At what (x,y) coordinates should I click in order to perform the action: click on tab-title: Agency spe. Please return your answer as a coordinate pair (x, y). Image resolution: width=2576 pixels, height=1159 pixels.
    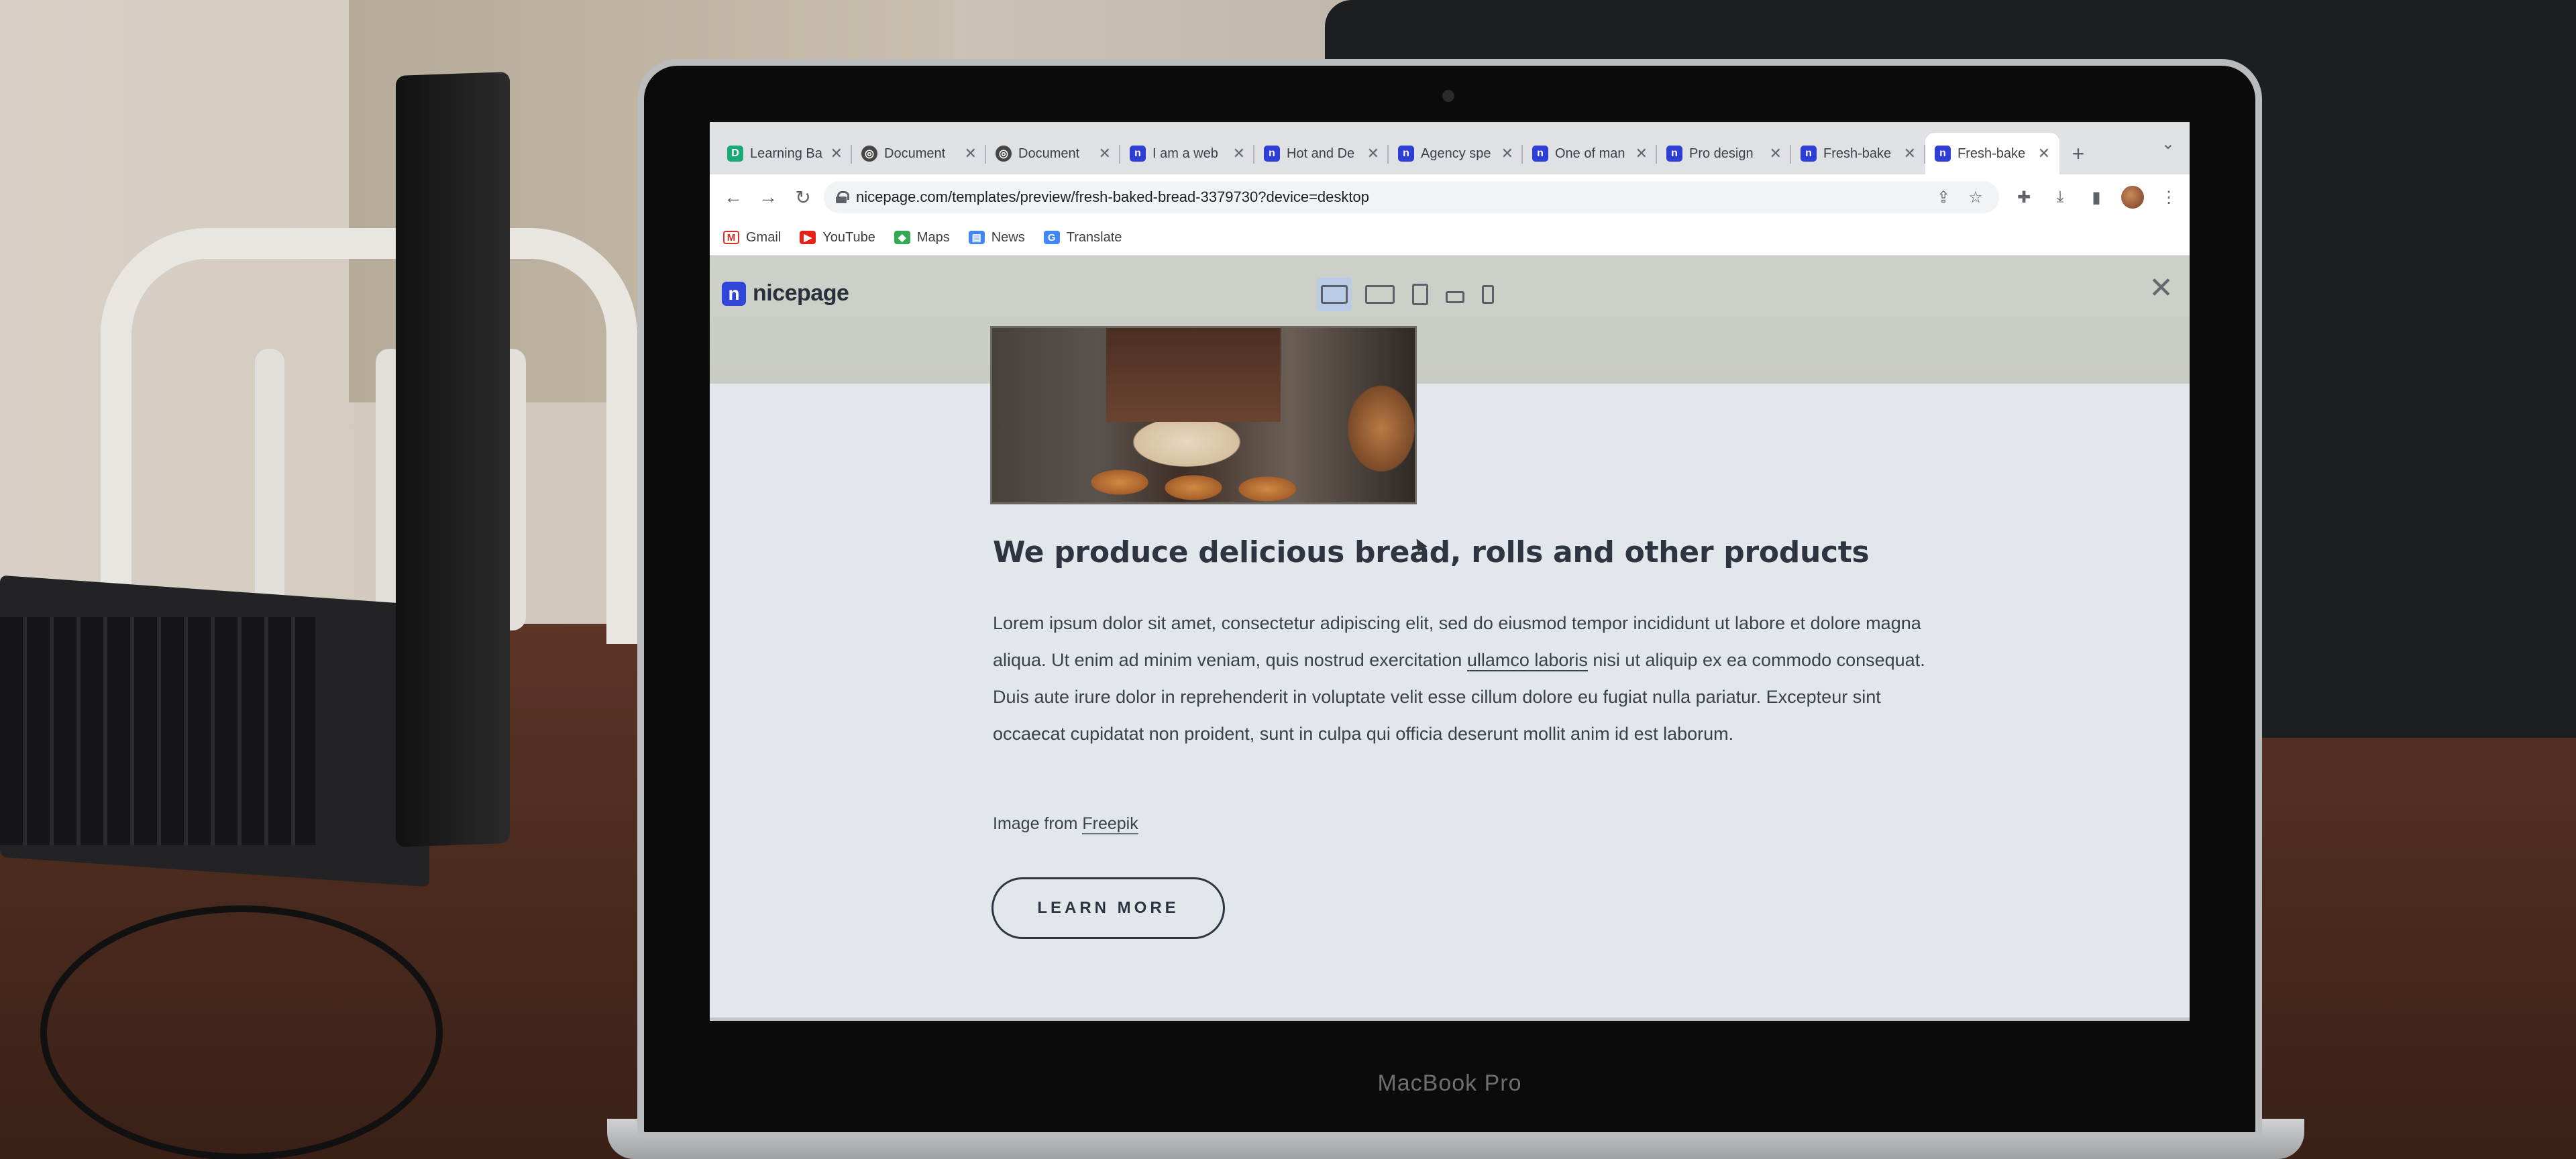
    Looking at the image, I should click on (1456, 153).